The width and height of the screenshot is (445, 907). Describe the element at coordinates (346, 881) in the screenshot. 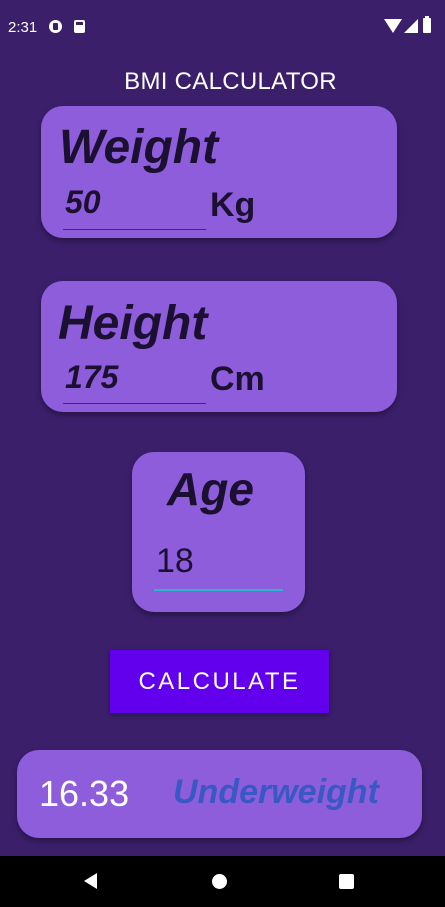

I see `recents-icon` at that location.